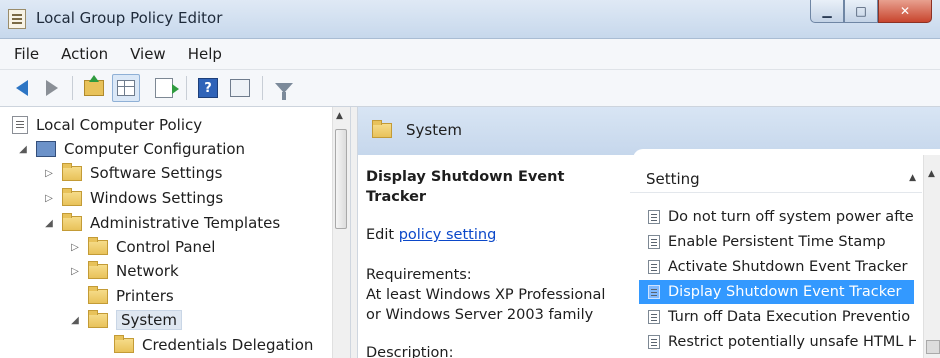  What do you see at coordinates (341, 232) in the screenshot?
I see `tree-scrollbar: ▲` at bounding box center [341, 232].